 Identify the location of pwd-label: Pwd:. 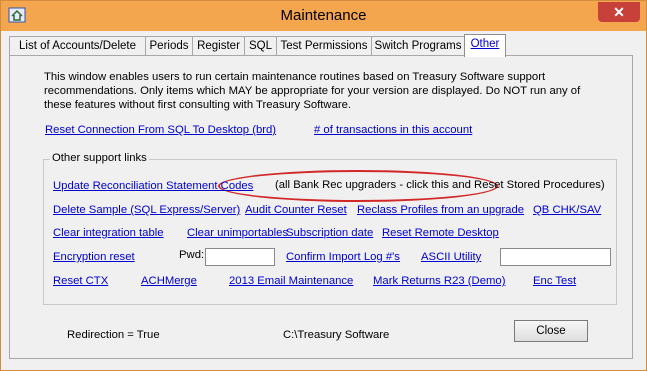
(192, 255).